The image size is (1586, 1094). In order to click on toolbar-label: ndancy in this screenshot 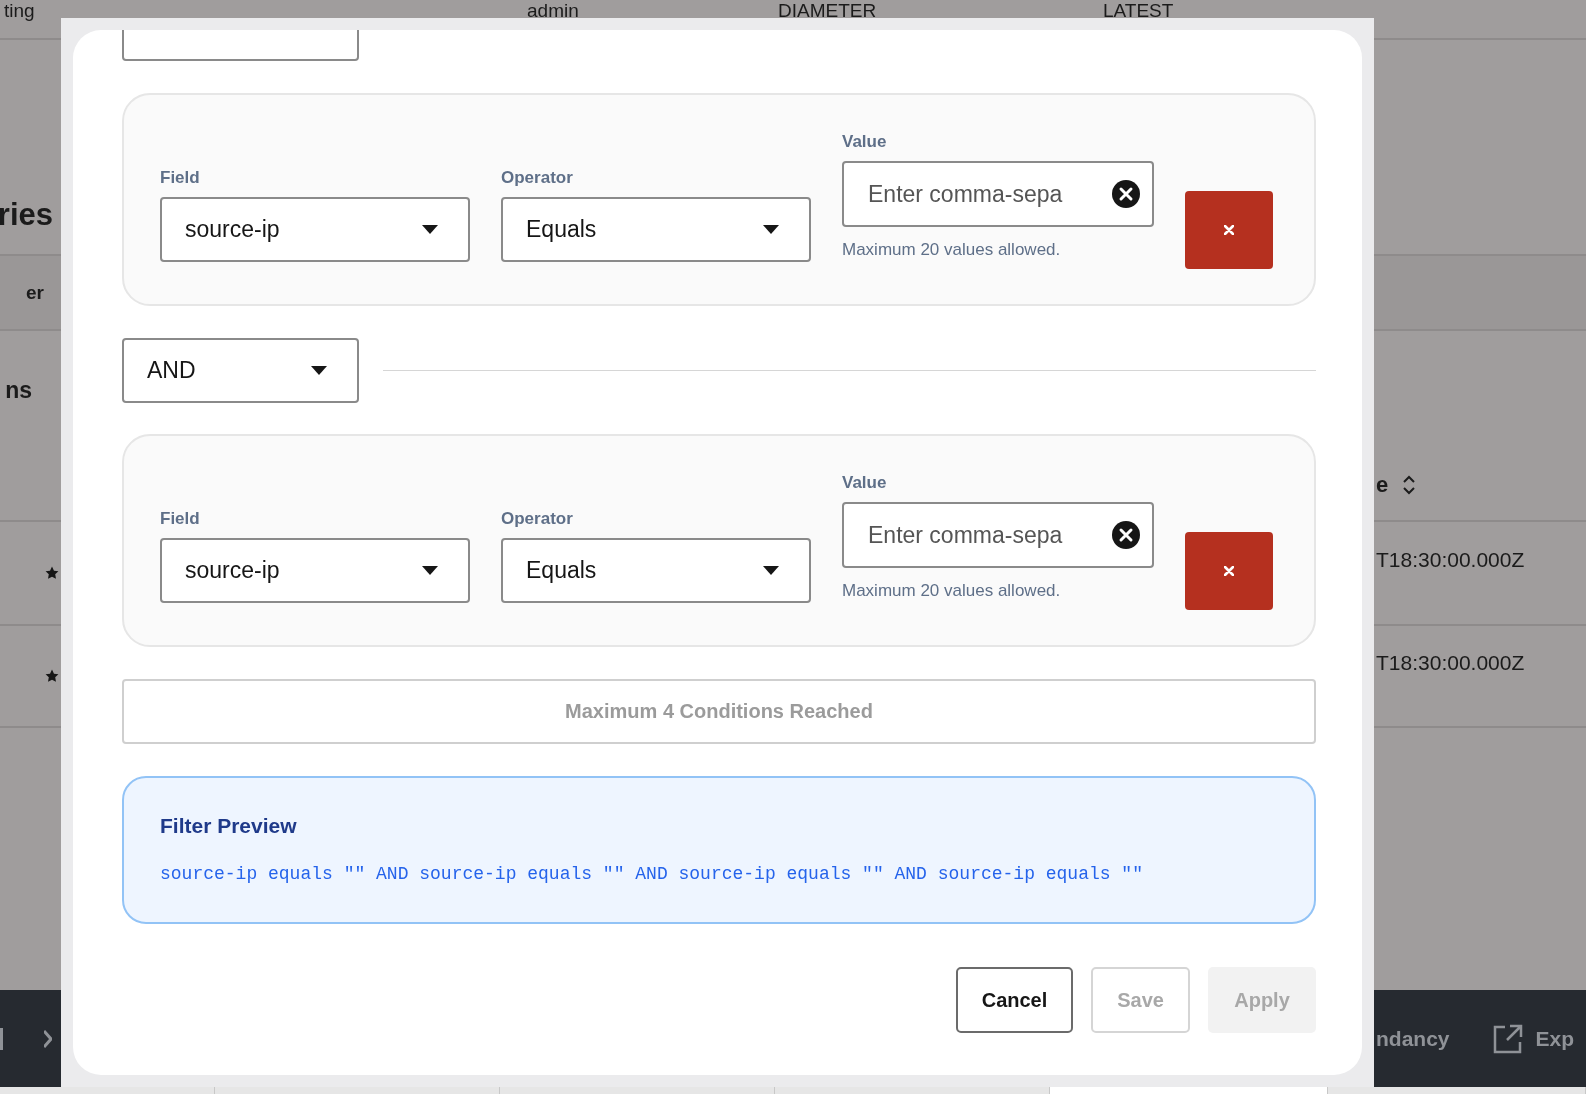, I will do `click(1413, 1038)`.